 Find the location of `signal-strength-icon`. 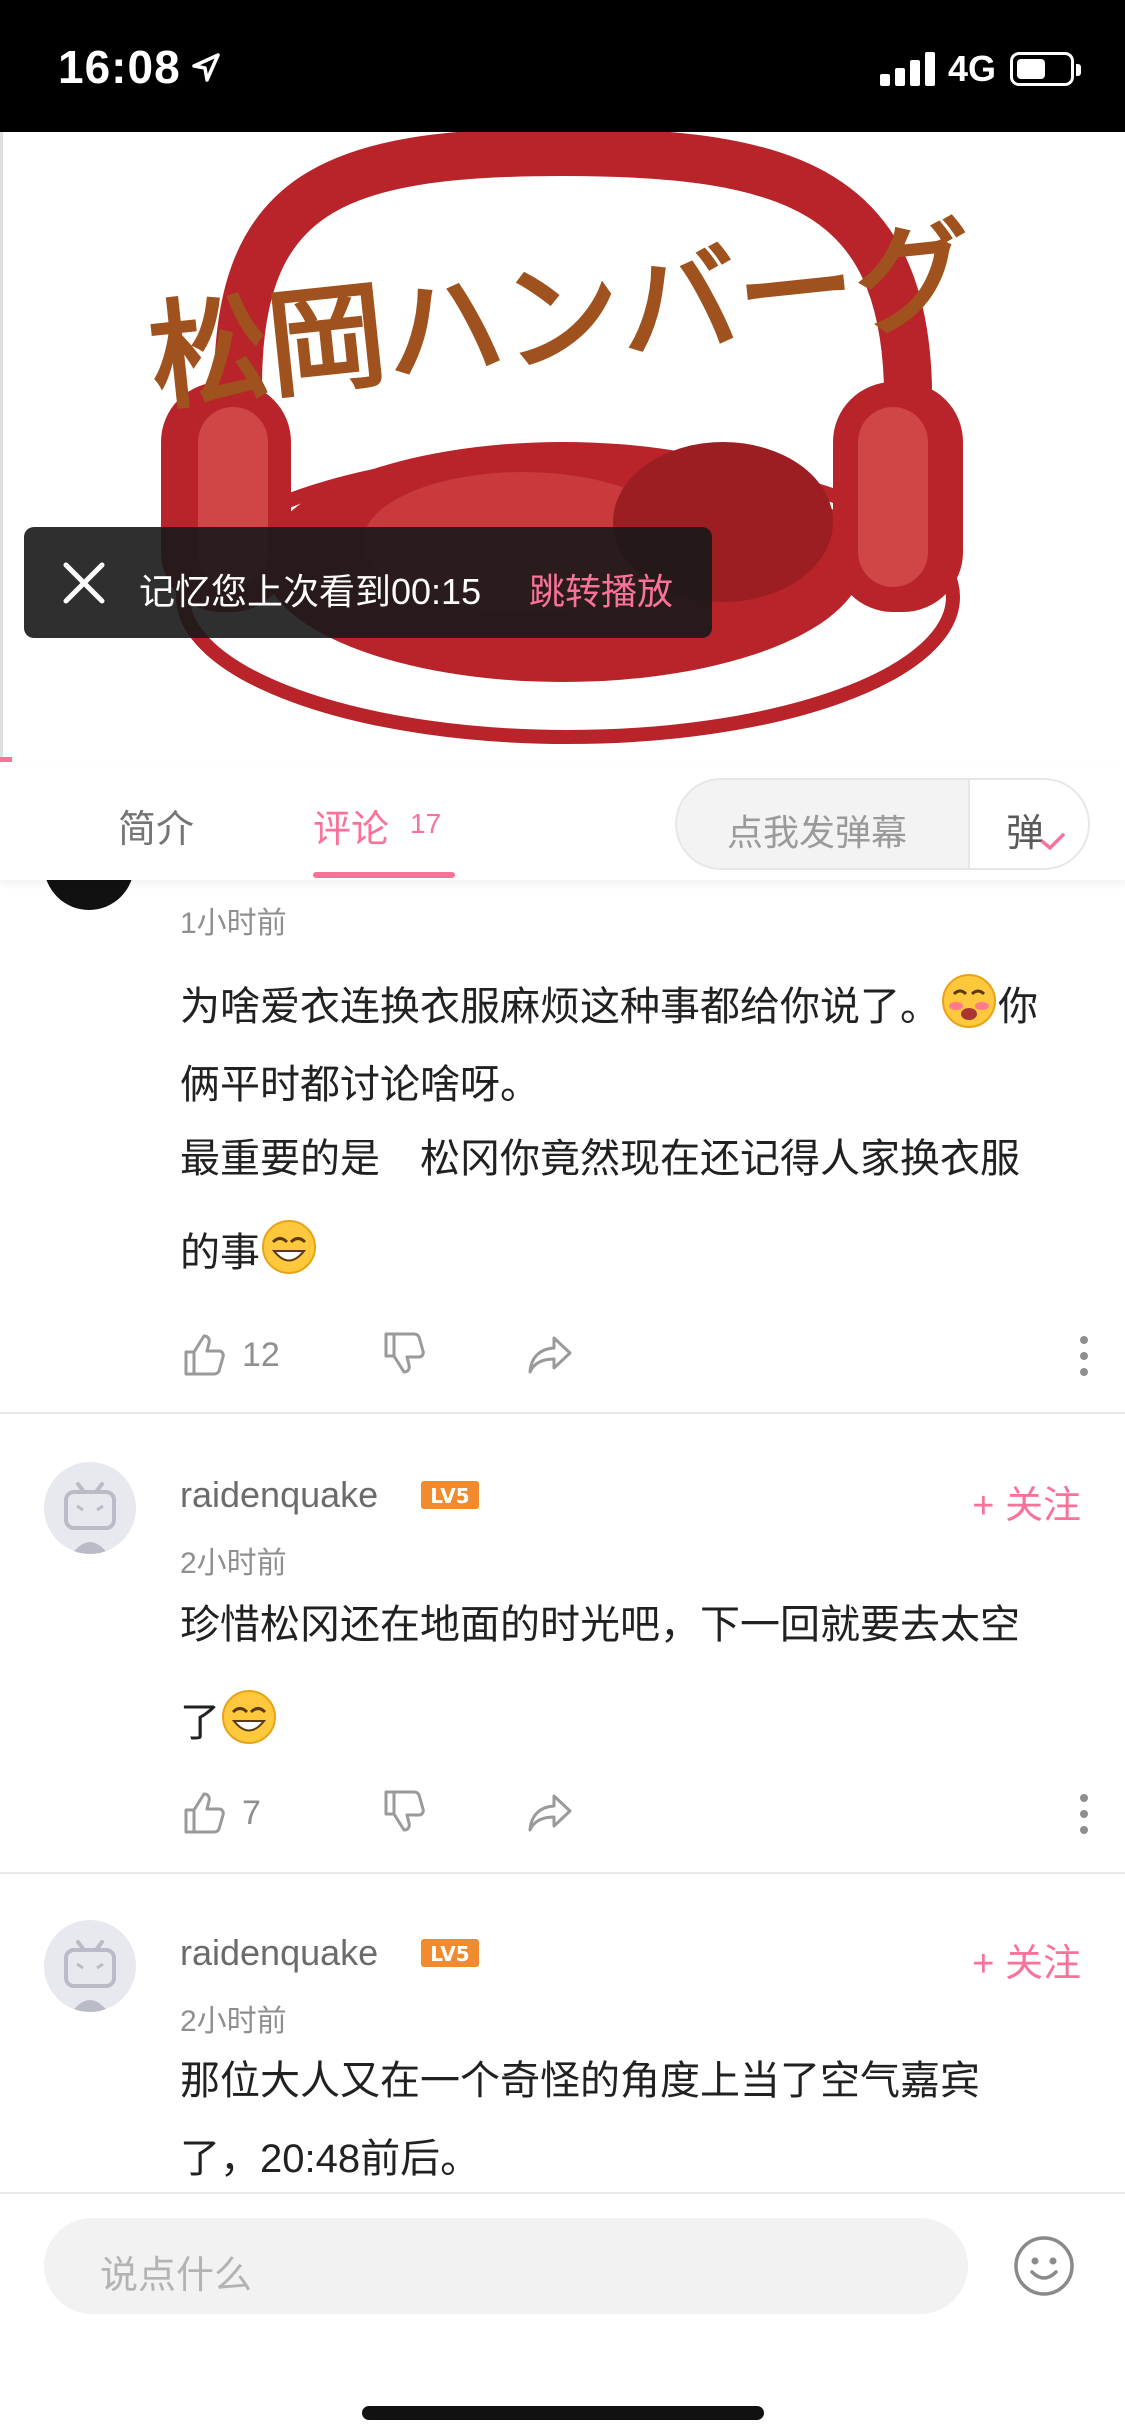

signal-strength-icon is located at coordinates (908, 68).